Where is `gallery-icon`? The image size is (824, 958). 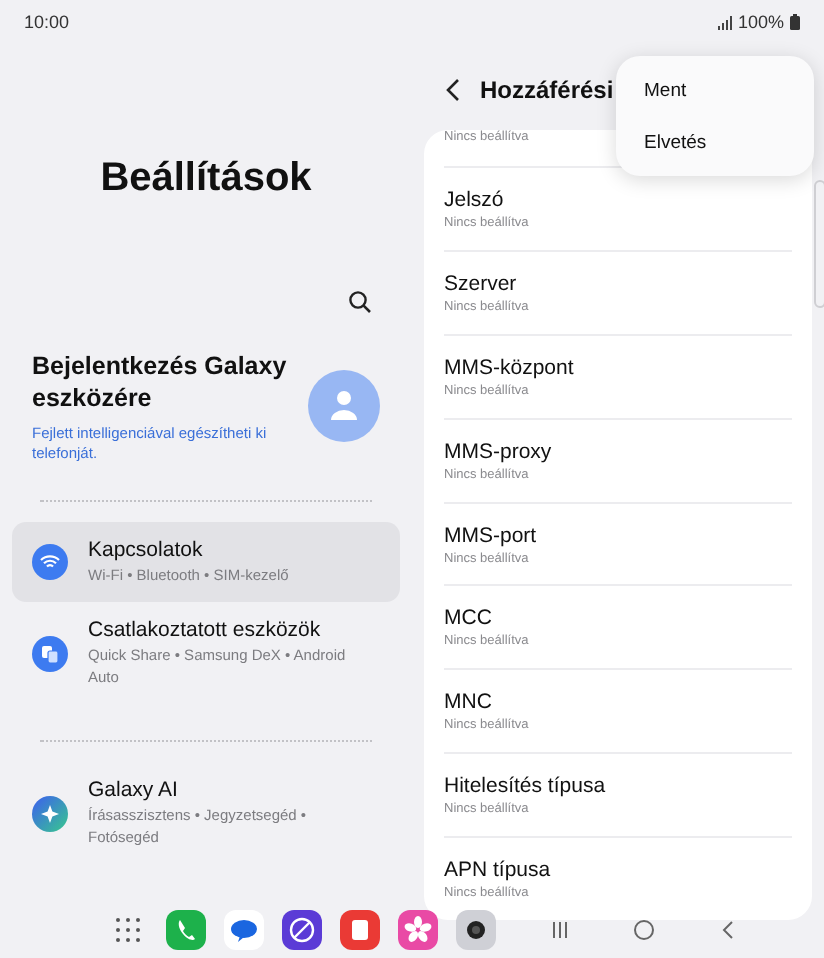
gallery-icon is located at coordinates (418, 929).